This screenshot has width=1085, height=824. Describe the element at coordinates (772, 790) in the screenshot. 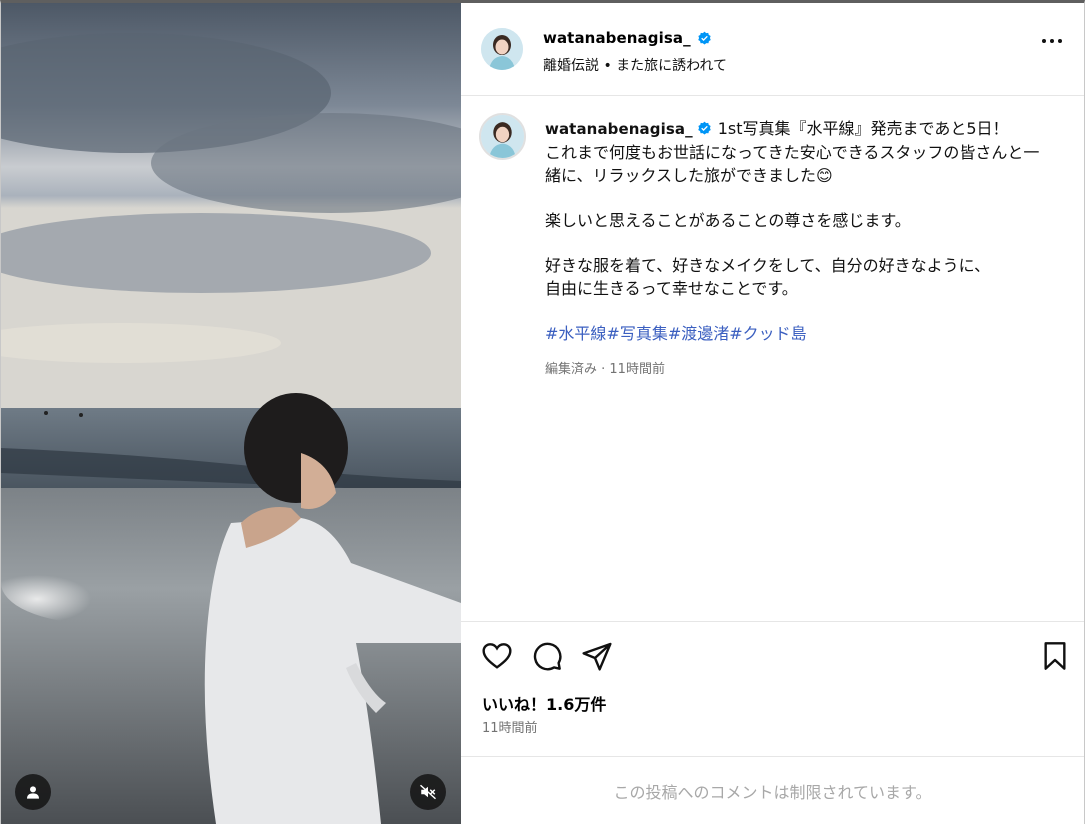

I see `comments-restricted-notice: この投稿へのコメントは制限されています。` at that location.